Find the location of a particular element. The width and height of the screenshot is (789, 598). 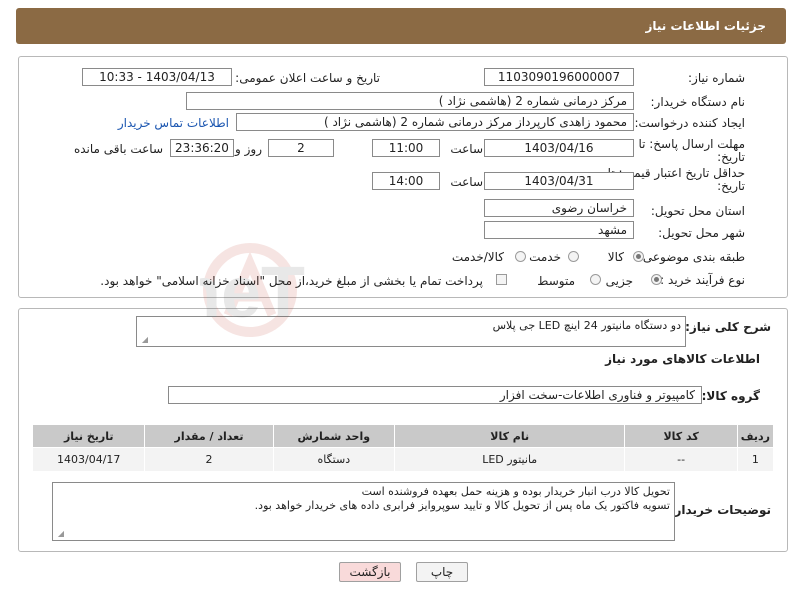

page-header: جزئیات اطلاعات نیاز is located at coordinates (401, 26).